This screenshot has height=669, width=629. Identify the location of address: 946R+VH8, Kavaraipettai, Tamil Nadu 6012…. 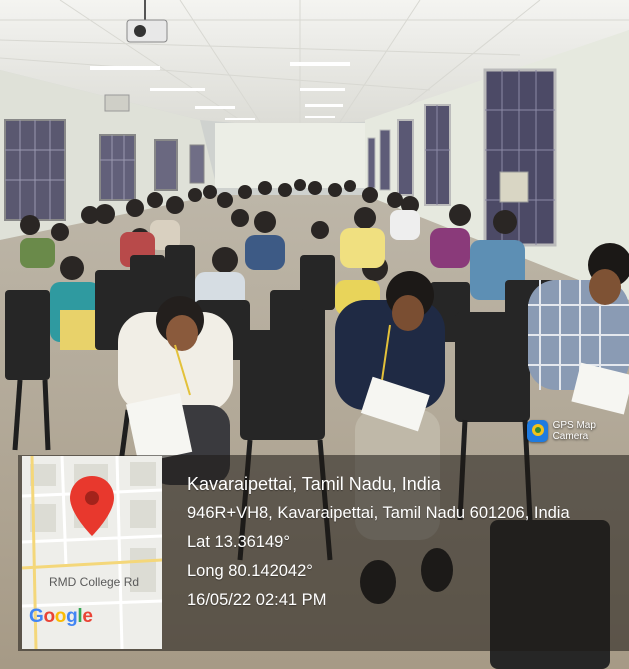
(378, 513).